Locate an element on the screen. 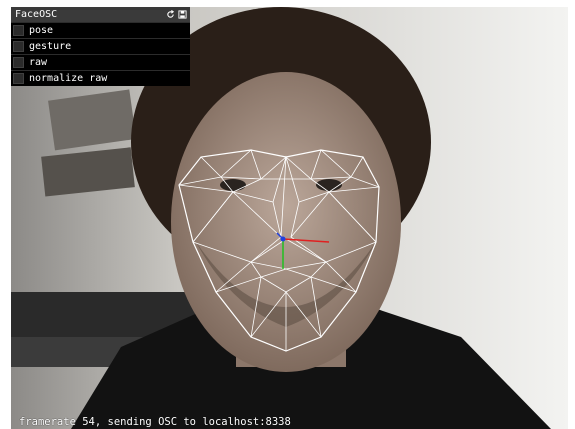 This screenshot has height=429, width=575. toggle-normalize-raw: normalize raw is located at coordinates (100, 78).